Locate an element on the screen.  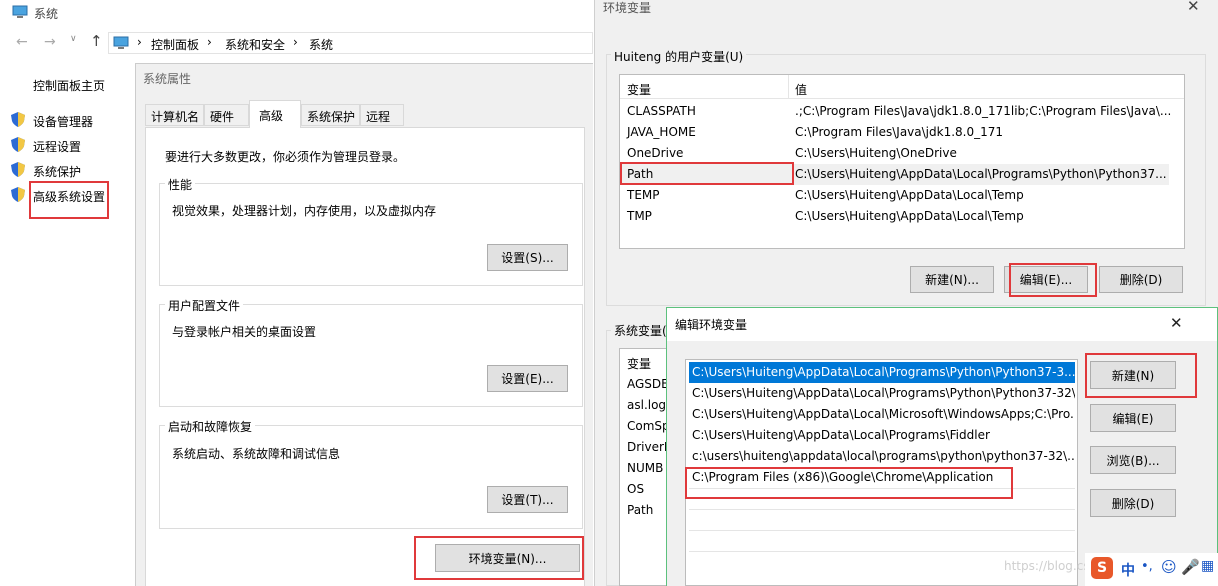
breadcrumb-security: 系统和安全 is located at coordinates (255, 44).